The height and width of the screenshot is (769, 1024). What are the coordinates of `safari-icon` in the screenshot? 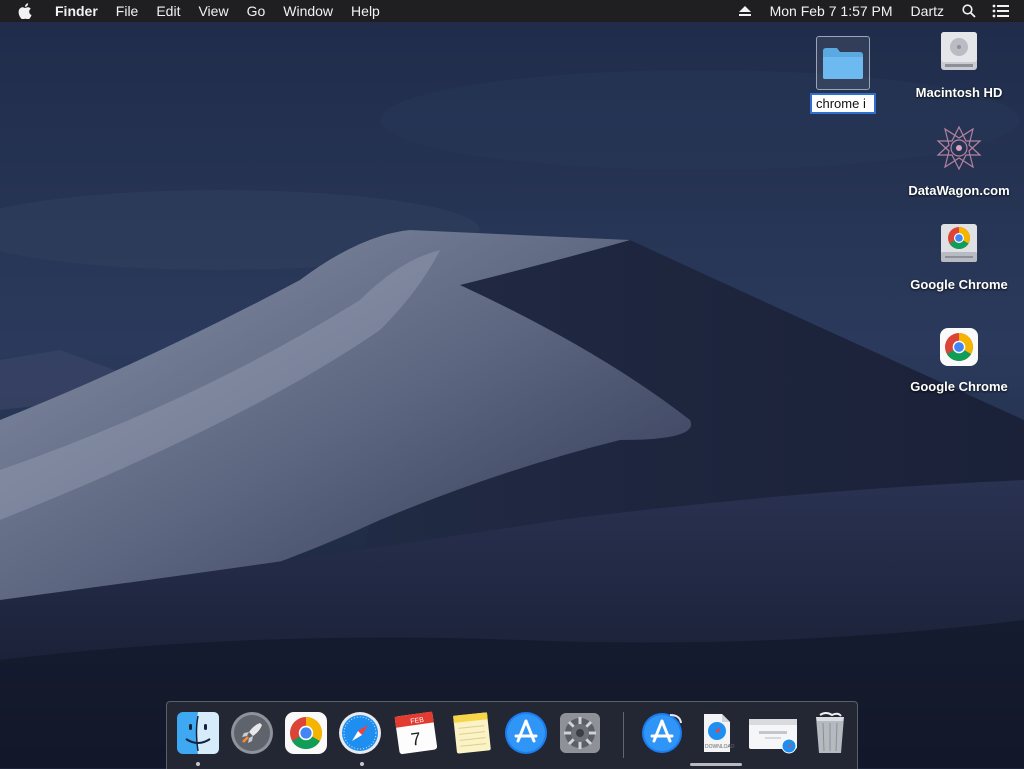 It's located at (360, 733).